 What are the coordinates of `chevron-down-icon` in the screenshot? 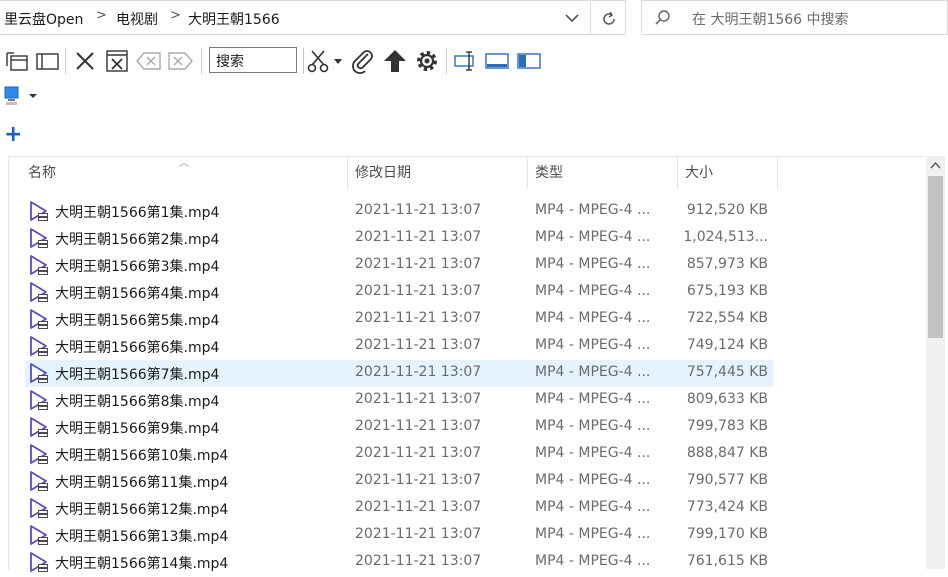 It's located at (572, 18).